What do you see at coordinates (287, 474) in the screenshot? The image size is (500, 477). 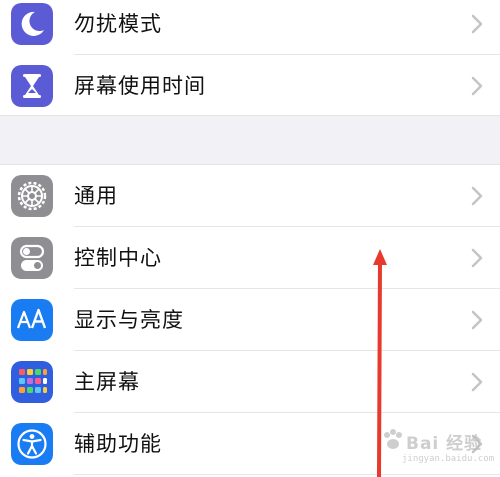 I see `row-separator` at bounding box center [287, 474].